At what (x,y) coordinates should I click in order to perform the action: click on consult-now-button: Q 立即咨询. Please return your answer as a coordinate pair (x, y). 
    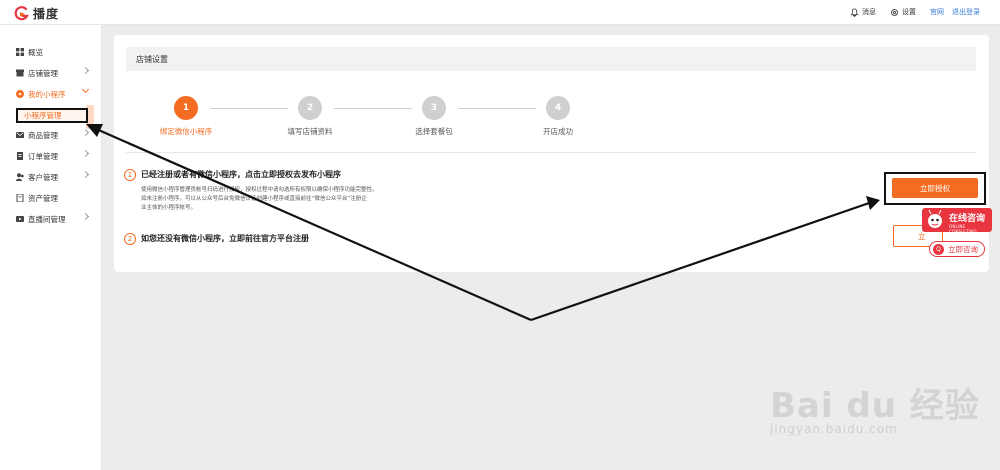
    Looking at the image, I should click on (957, 249).